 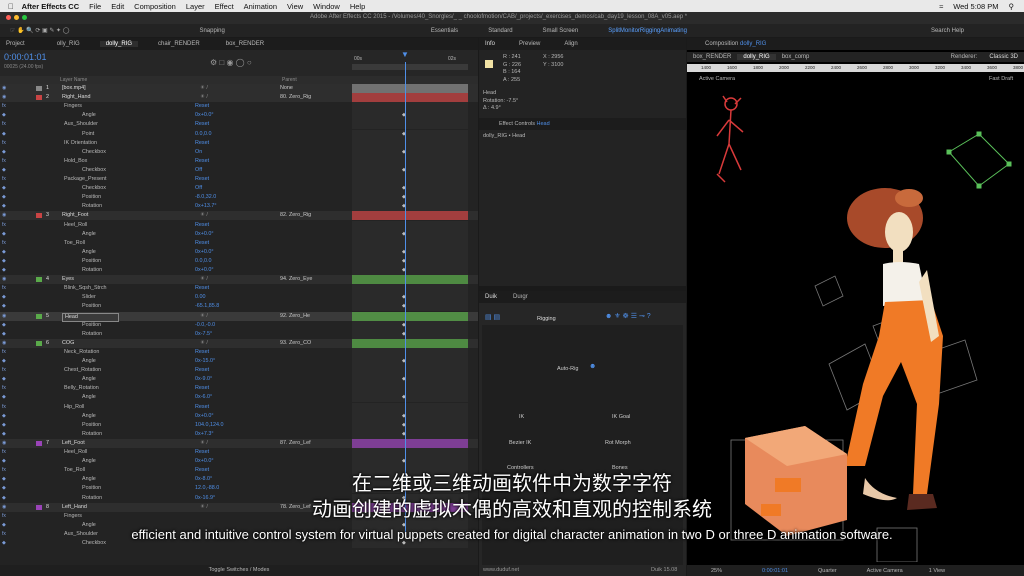 I want to click on property-value: 104.0,124.0, so click(x=209, y=425).